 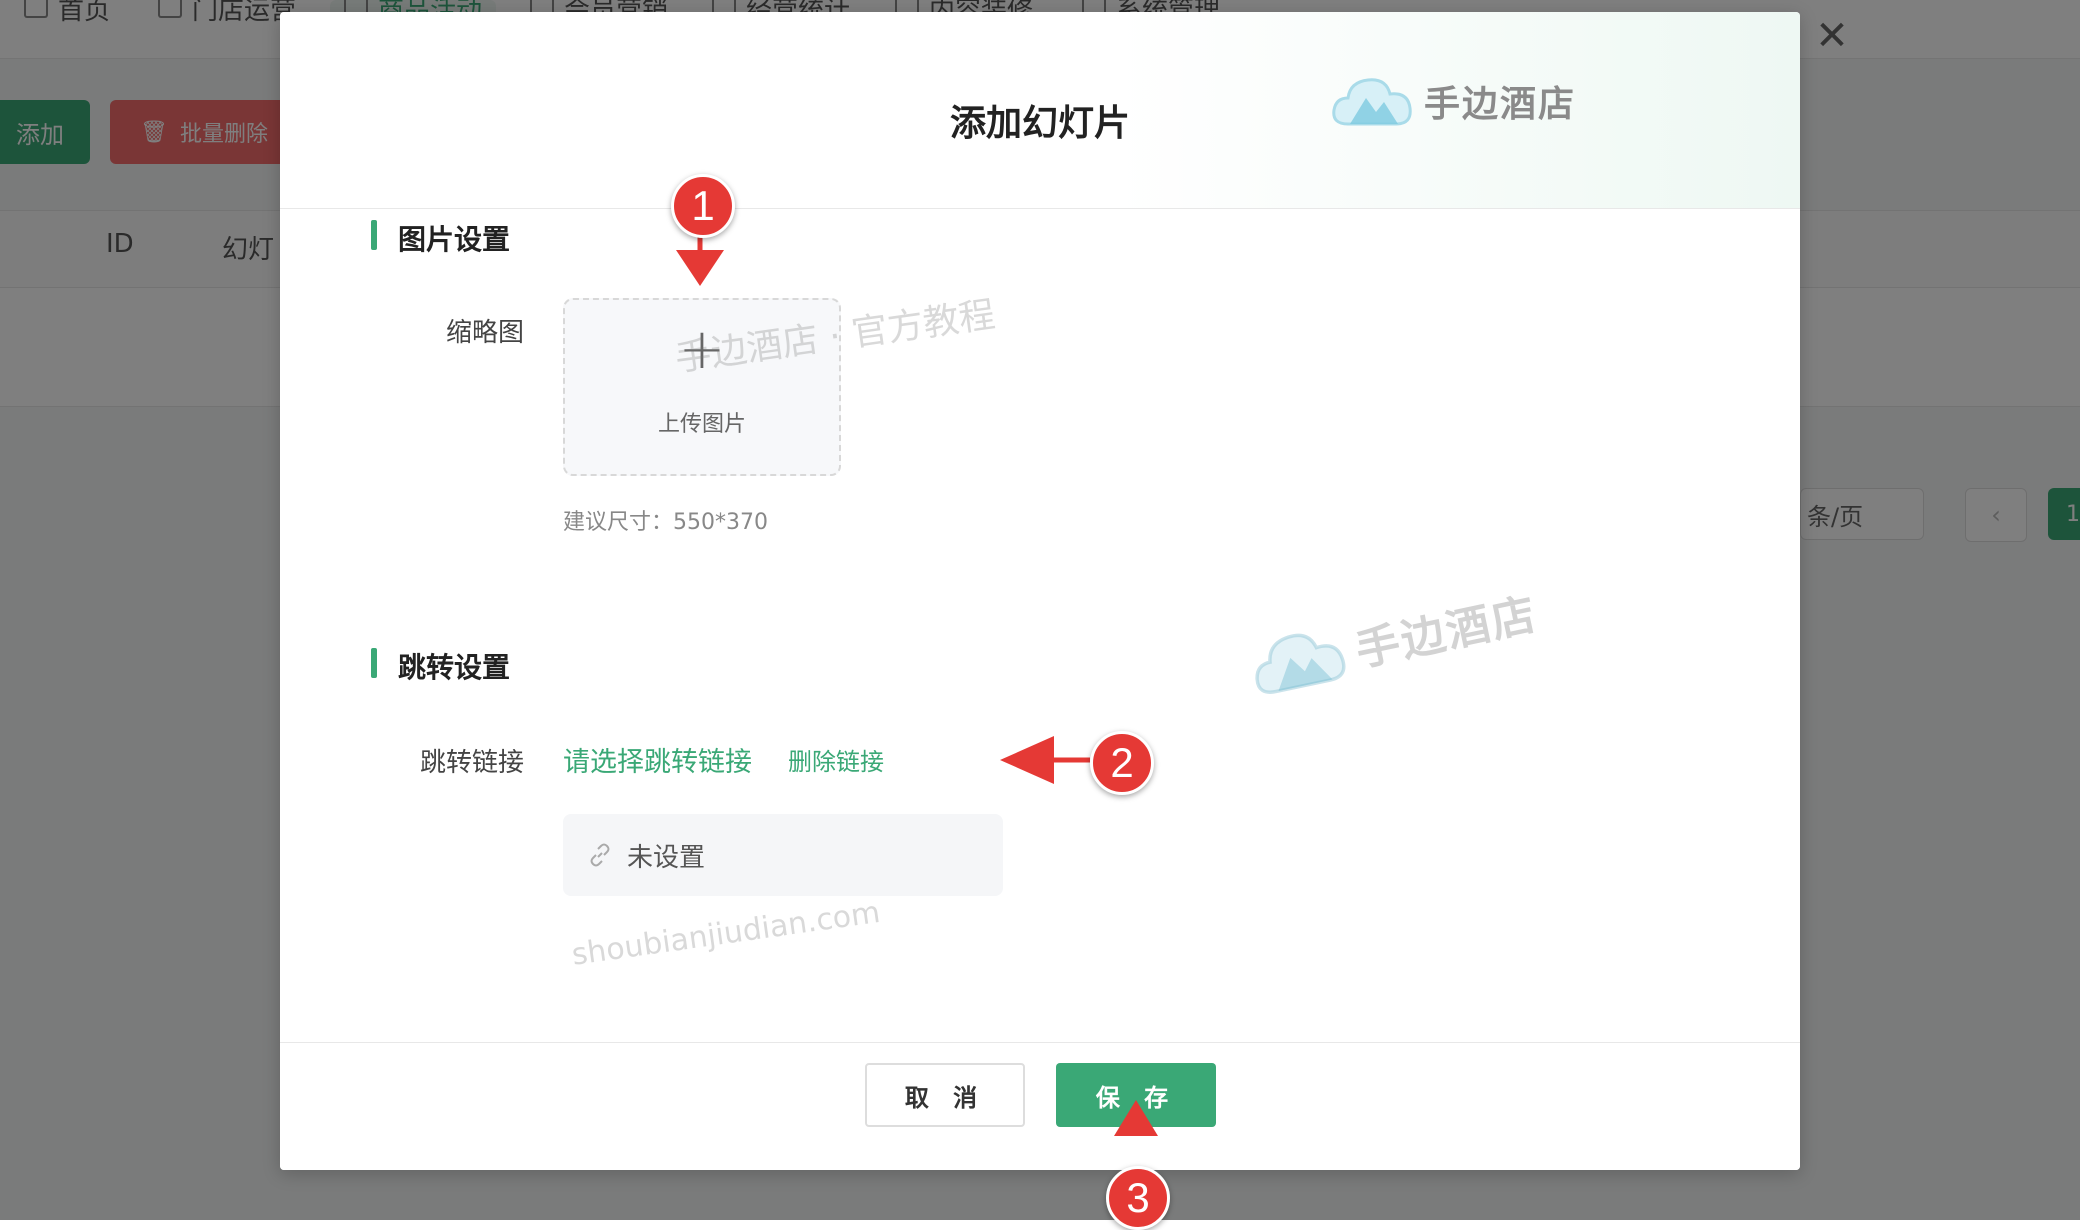 What do you see at coordinates (703, 206) in the screenshot?
I see `annotation-badge-1: 1` at bounding box center [703, 206].